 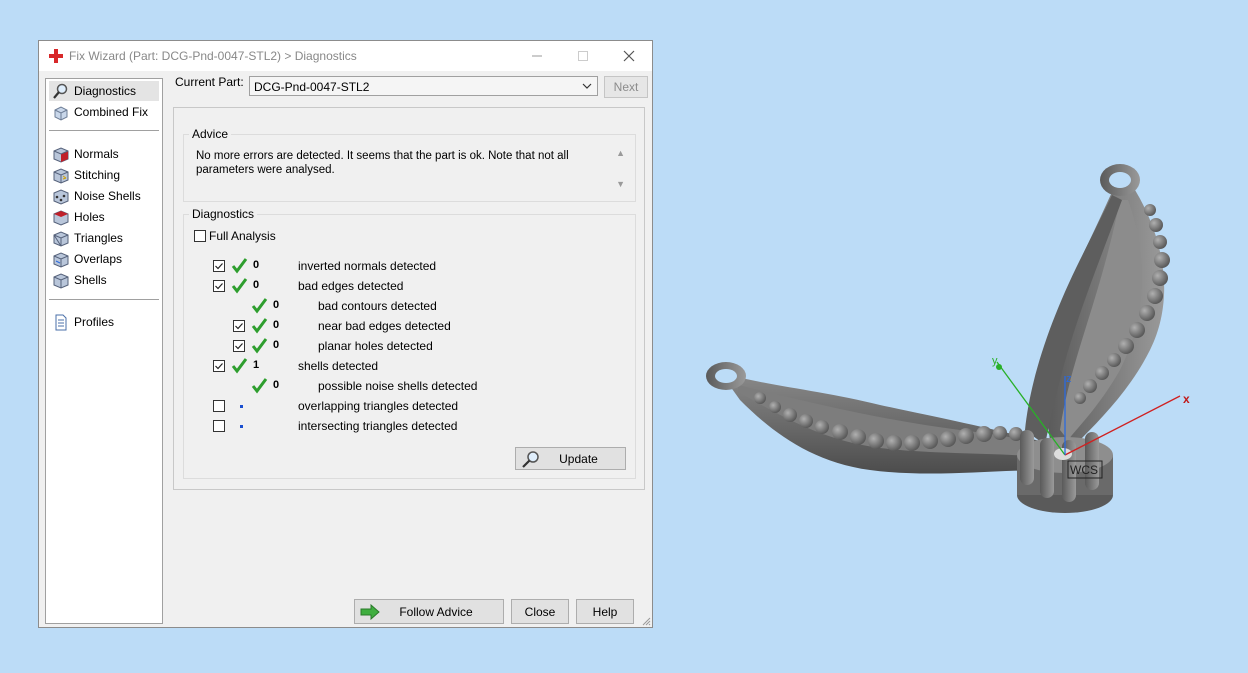 What do you see at coordinates (104, 175) in the screenshot?
I see `sidebar-item-stitching: Stitching` at bounding box center [104, 175].